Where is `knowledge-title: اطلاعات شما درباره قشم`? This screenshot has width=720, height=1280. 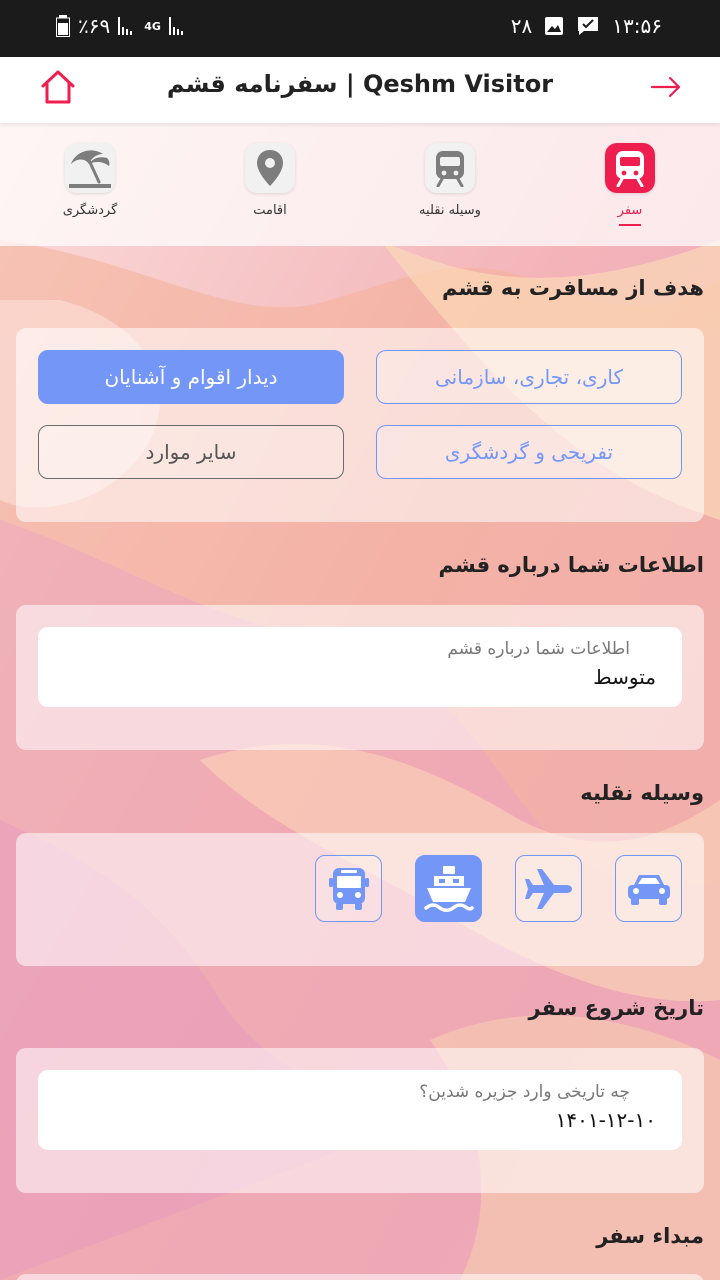 knowledge-title: اطلاعات شما درباره قشم is located at coordinates (571, 565).